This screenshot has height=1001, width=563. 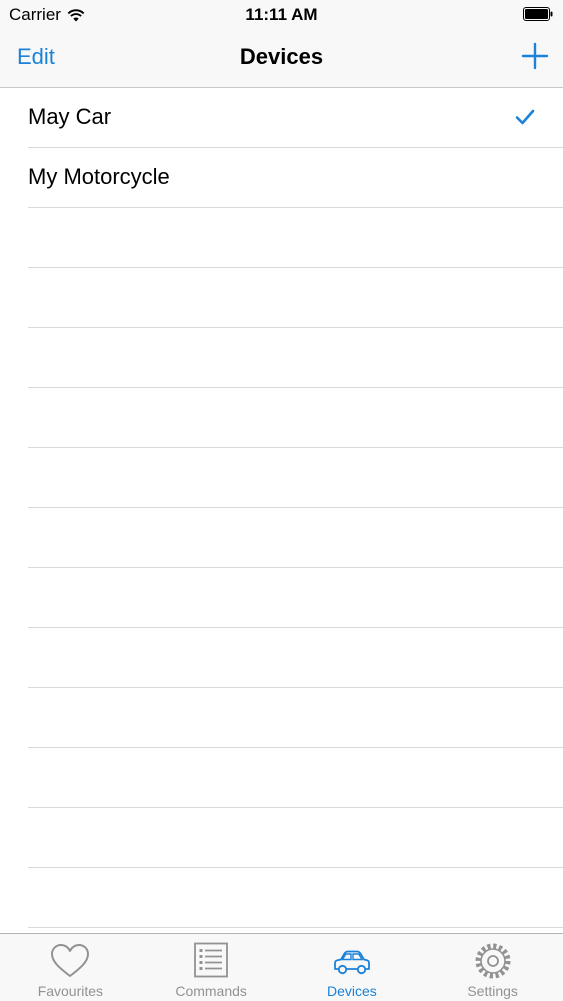 What do you see at coordinates (351, 991) in the screenshot?
I see `tab-label: Devices` at bounding box center [351, 991].